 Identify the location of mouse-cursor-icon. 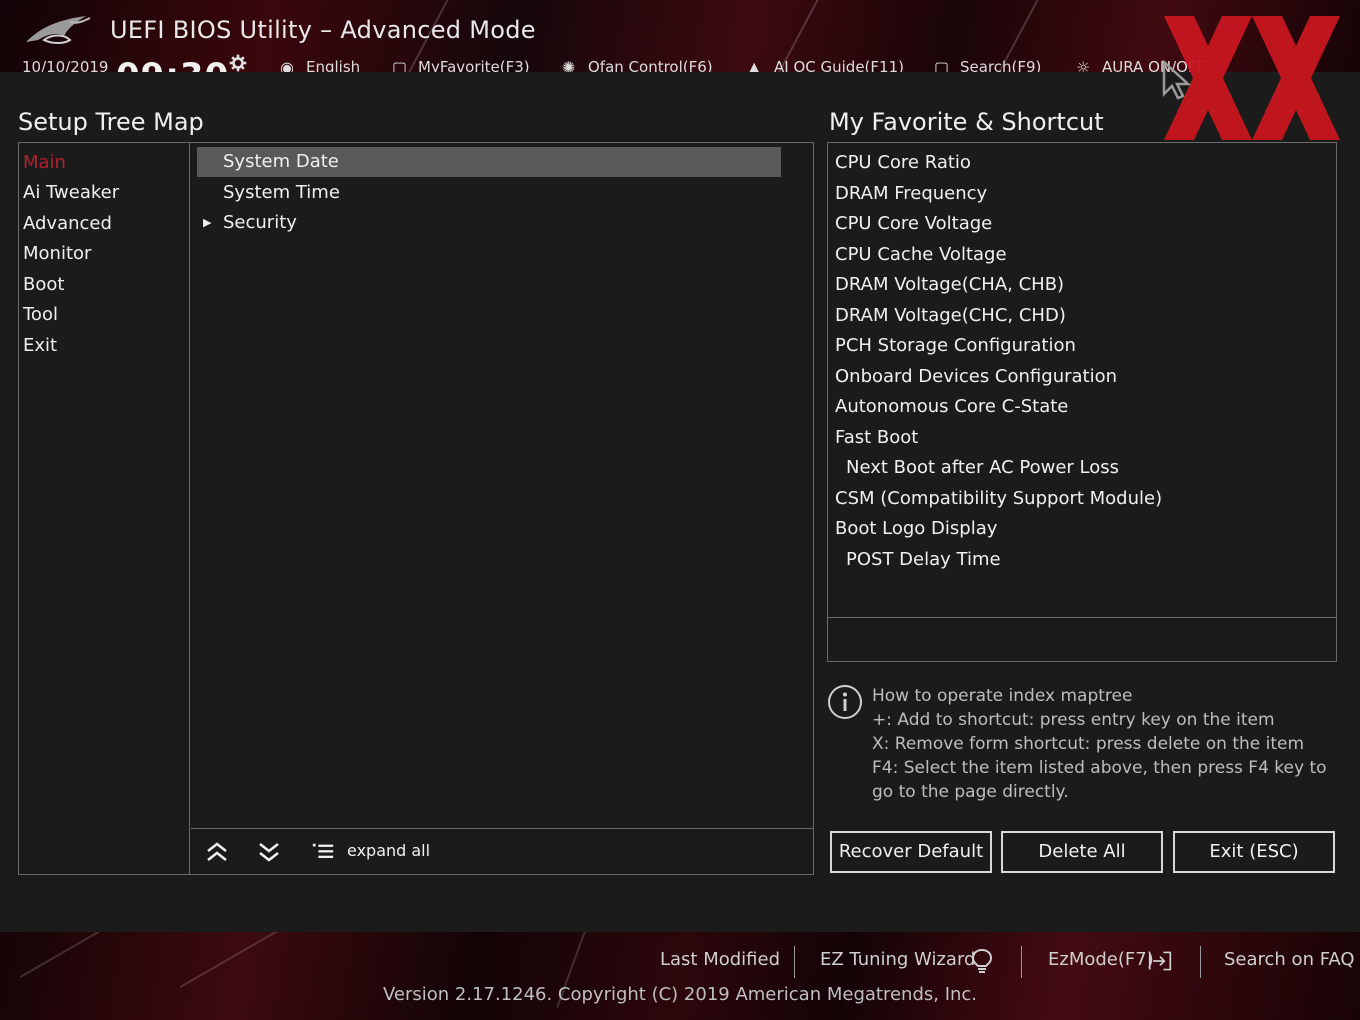
(1177, 80).